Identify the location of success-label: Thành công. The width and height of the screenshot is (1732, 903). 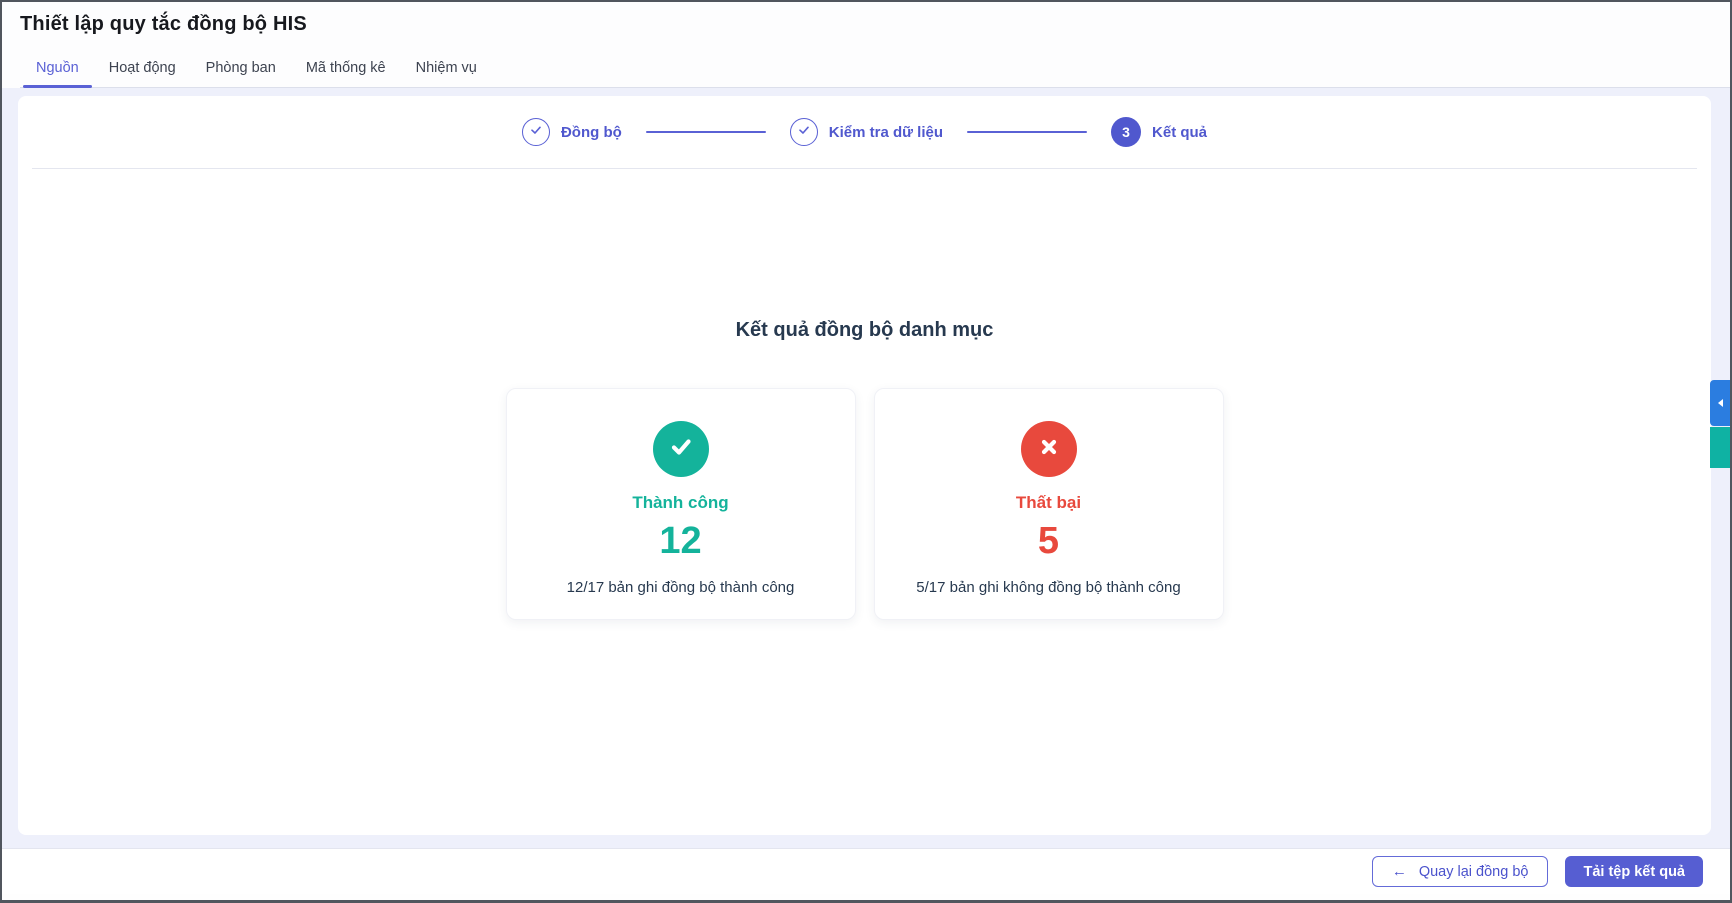
(680, 502).